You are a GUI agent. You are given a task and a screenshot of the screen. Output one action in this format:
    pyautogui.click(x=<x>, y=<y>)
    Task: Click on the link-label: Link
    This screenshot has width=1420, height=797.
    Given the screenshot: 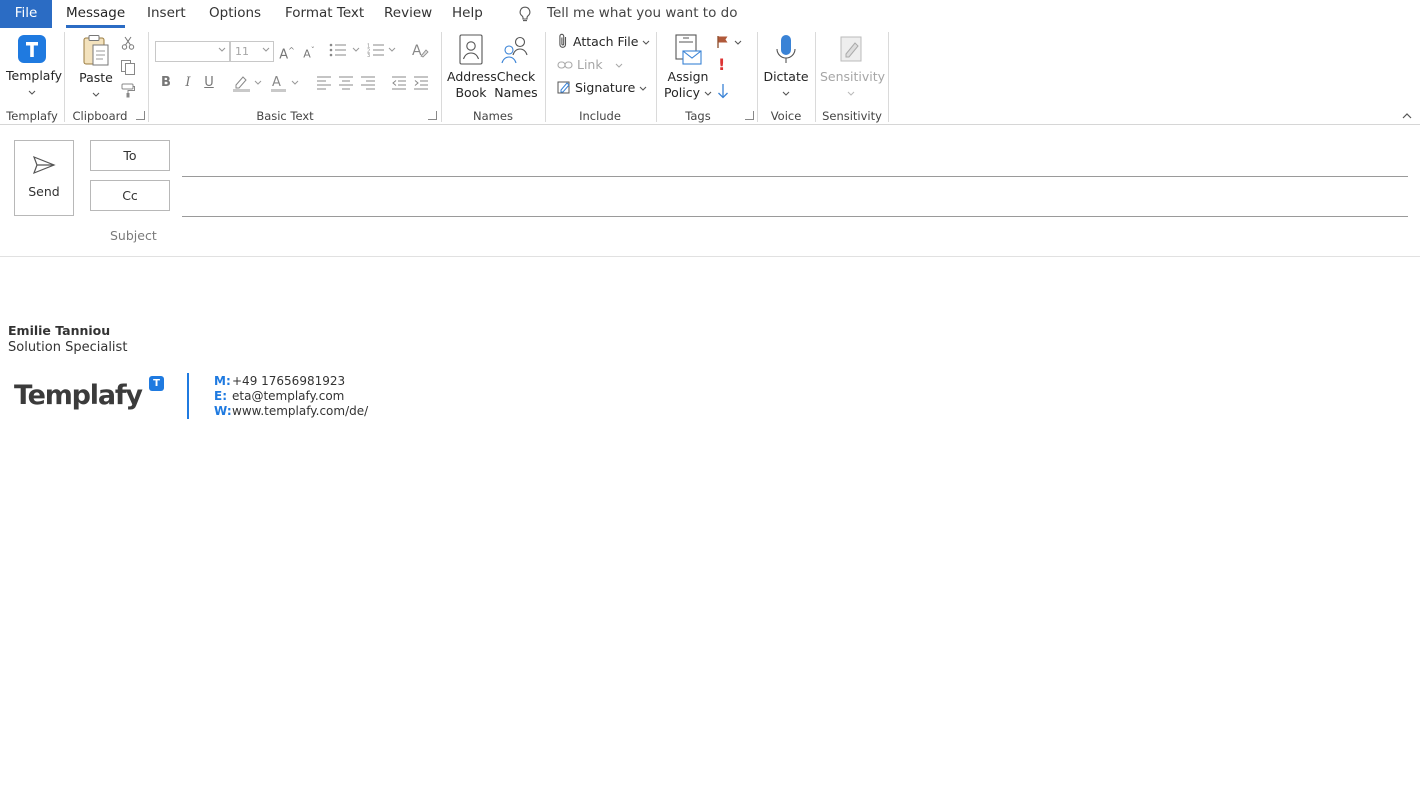 What is the action you would take?
    pyautogui.click(x=589, y=64)
    